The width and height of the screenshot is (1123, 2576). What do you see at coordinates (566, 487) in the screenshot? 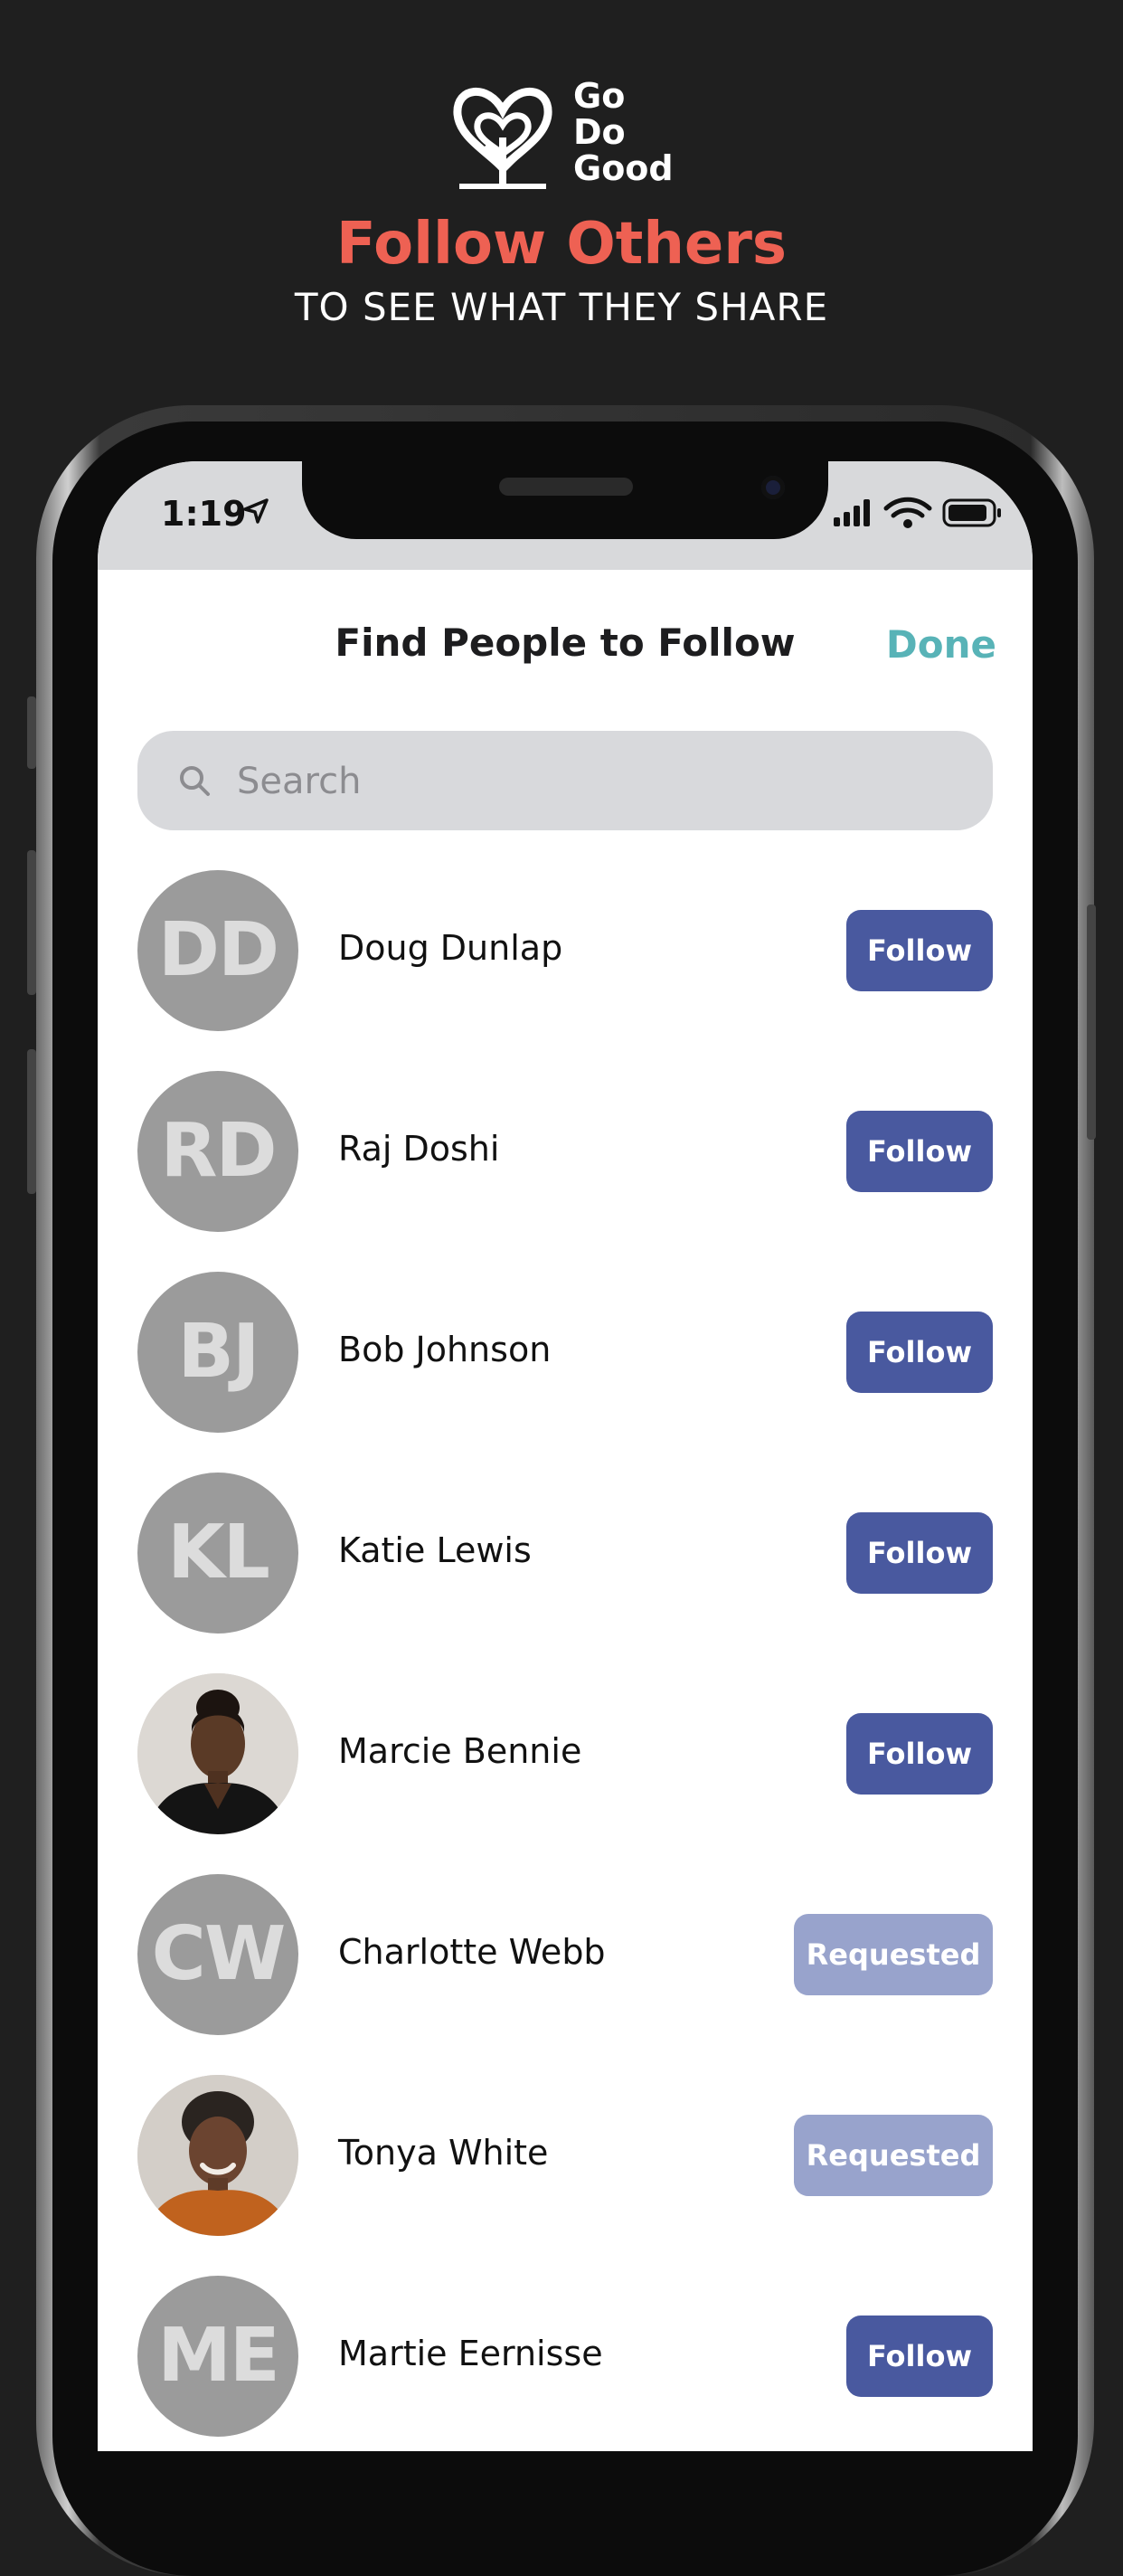
I see `speaker-grille` at bounding box center [566, 487].